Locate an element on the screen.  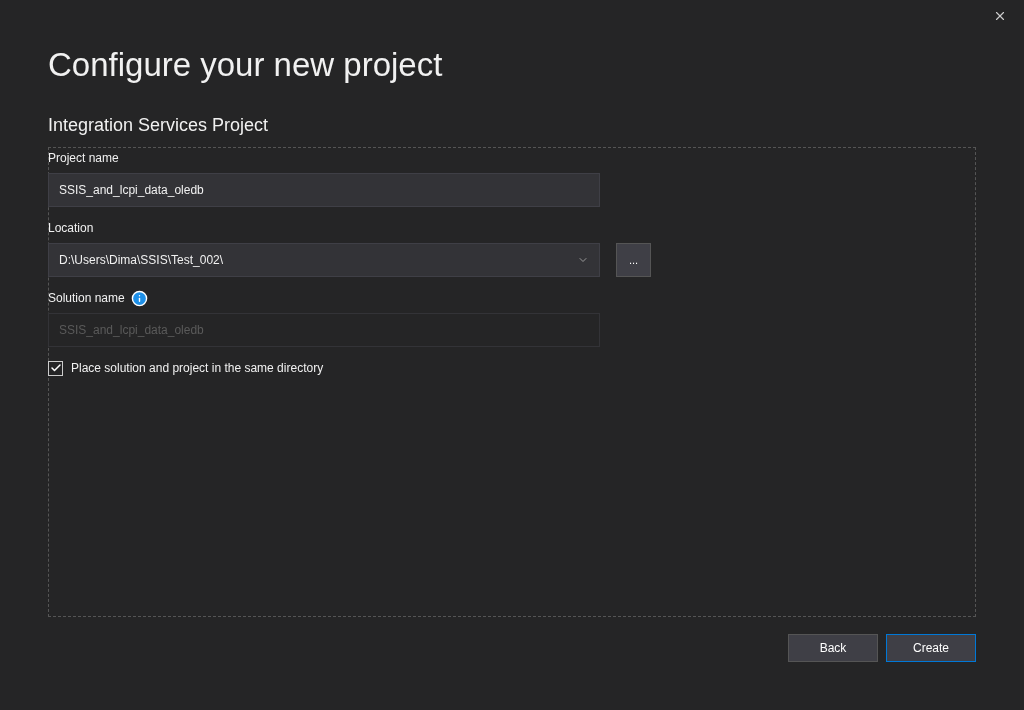
field-label: Project name is located at coordinates (83, 158).